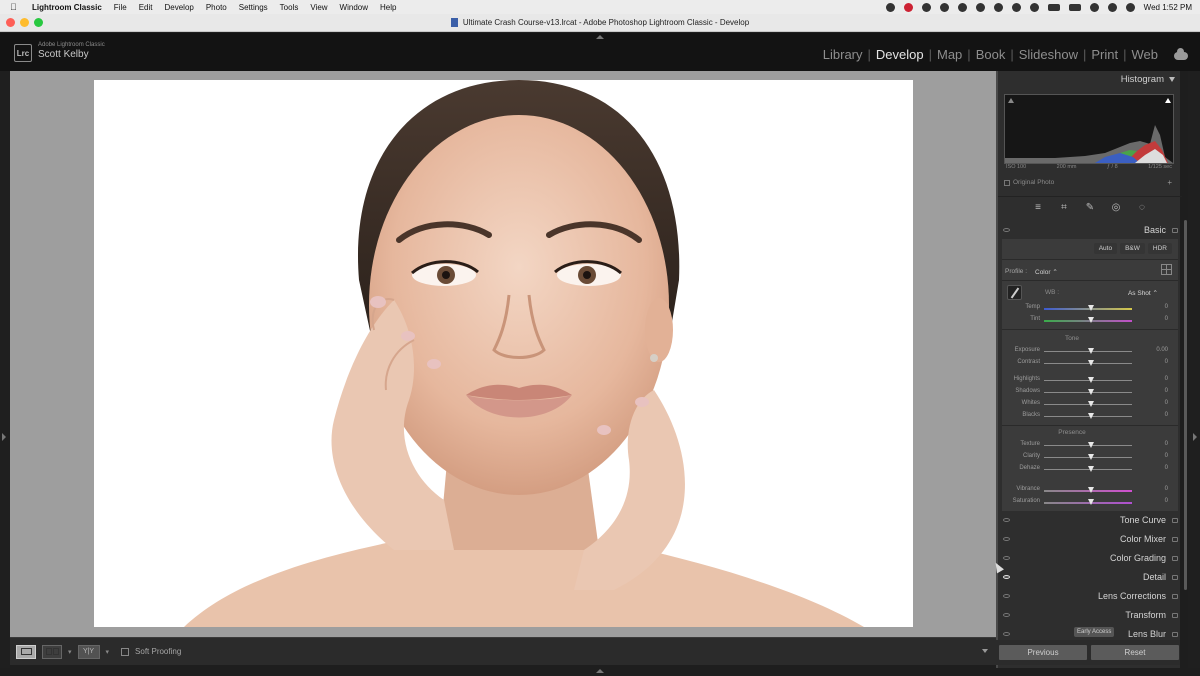 This screenshot has width=1200, height=676. Describe the element at coordinates (38, 22) in the screenshot. I see `zoom-window-button` at that location.